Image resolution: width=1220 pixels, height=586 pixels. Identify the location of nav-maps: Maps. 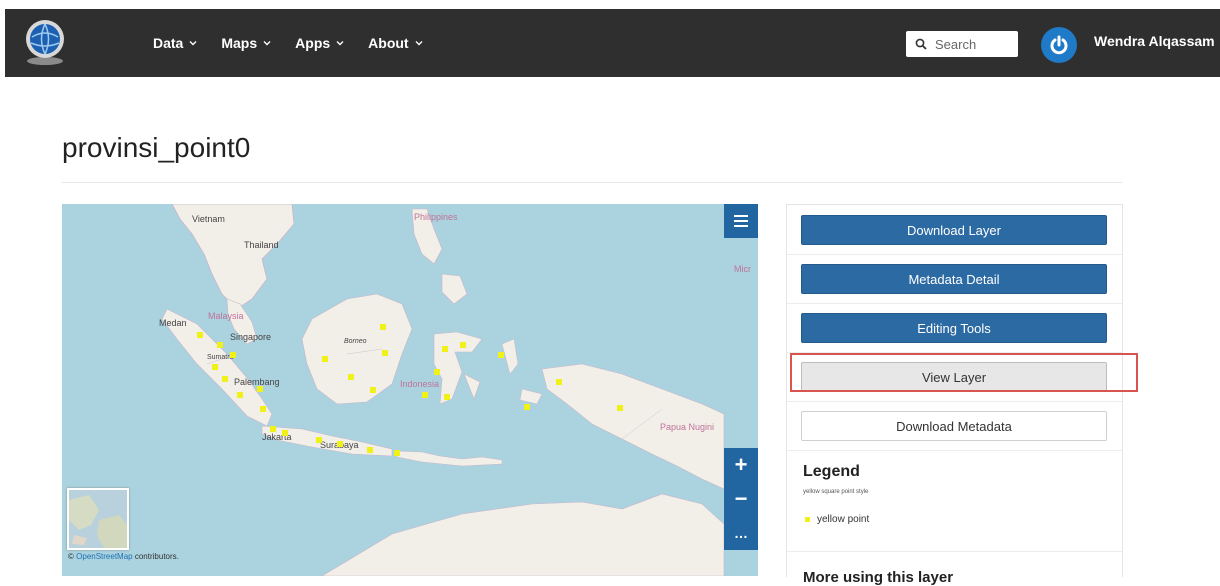
(246, 43).